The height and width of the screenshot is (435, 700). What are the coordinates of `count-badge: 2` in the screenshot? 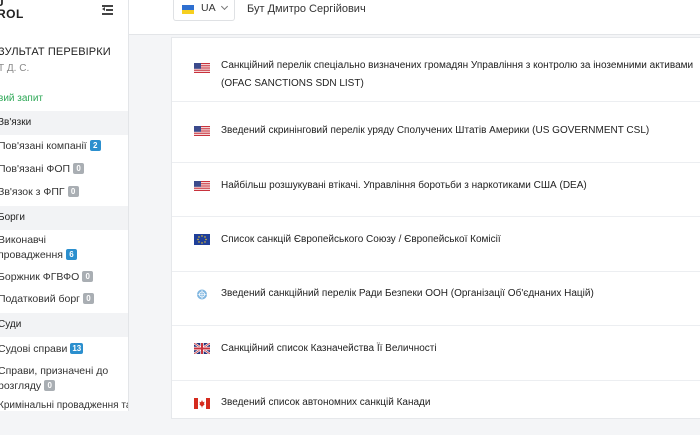 It's located at (95, 145).